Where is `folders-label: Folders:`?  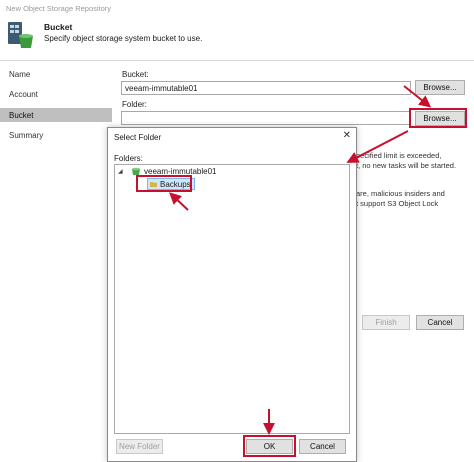
folders-label: Folders: is located at coordinates (128, 158).